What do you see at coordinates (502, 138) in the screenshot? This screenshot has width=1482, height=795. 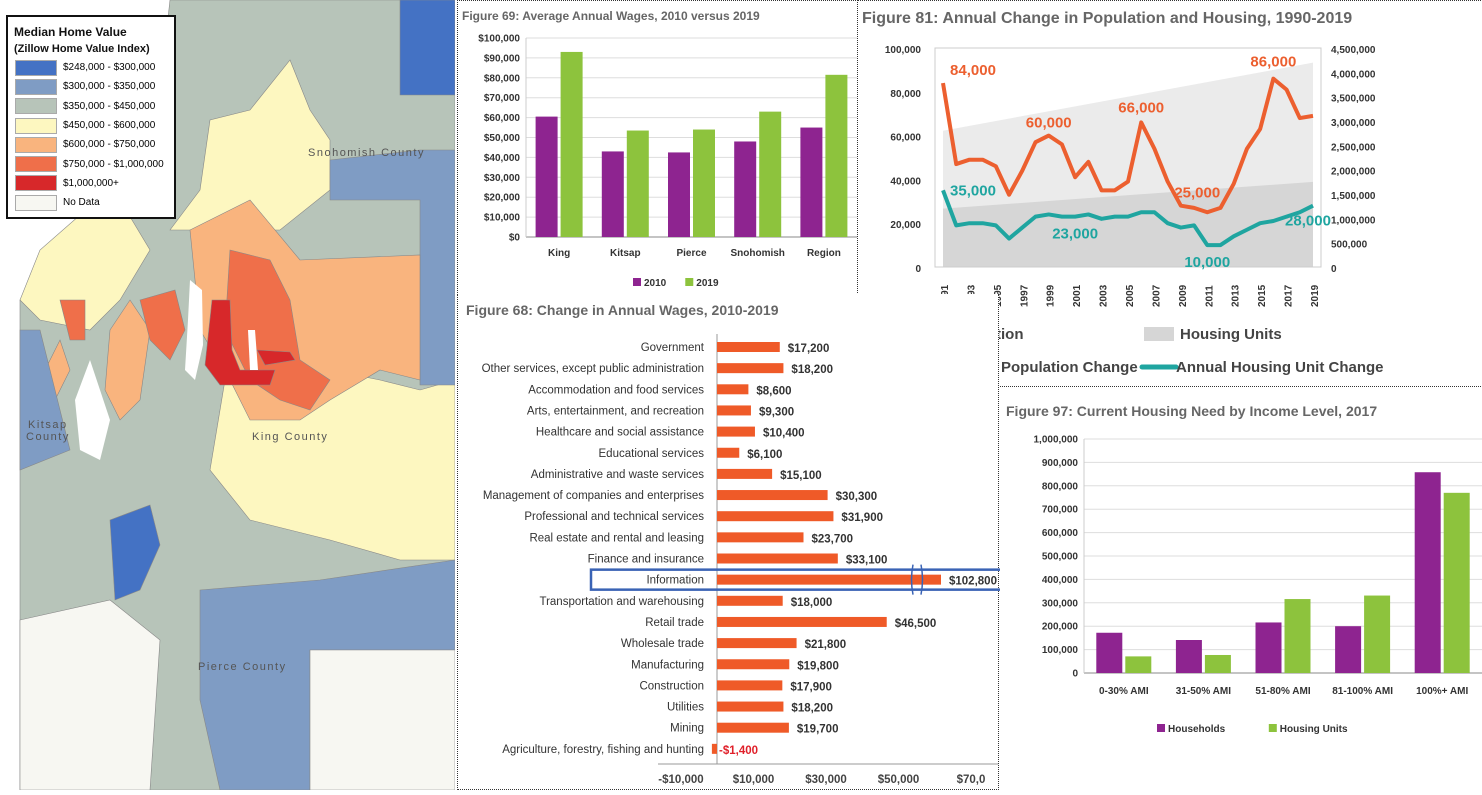 I see `y-tick-label: $50,000` at bounding box center [502, 138].